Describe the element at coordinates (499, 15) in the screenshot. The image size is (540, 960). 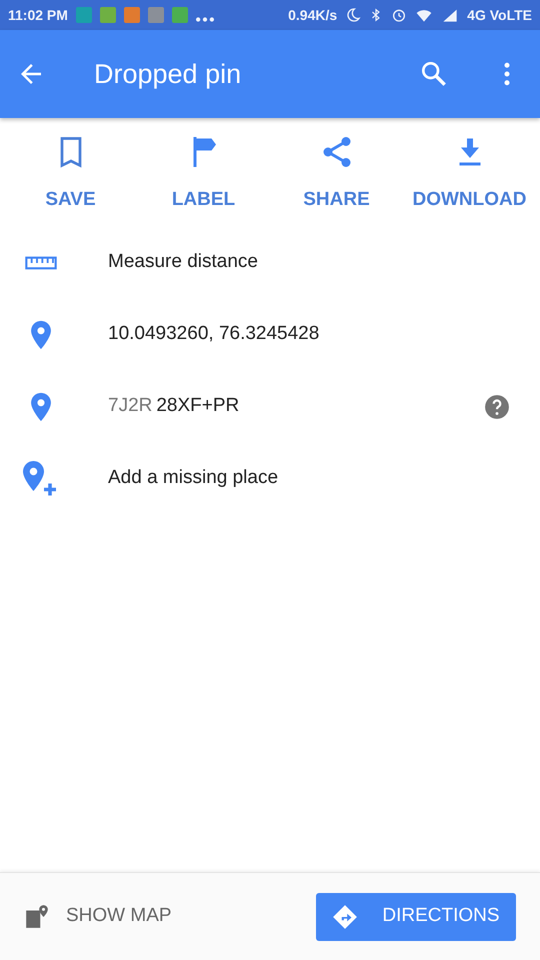
I see `network-type: 4G VoLTE` at that location.